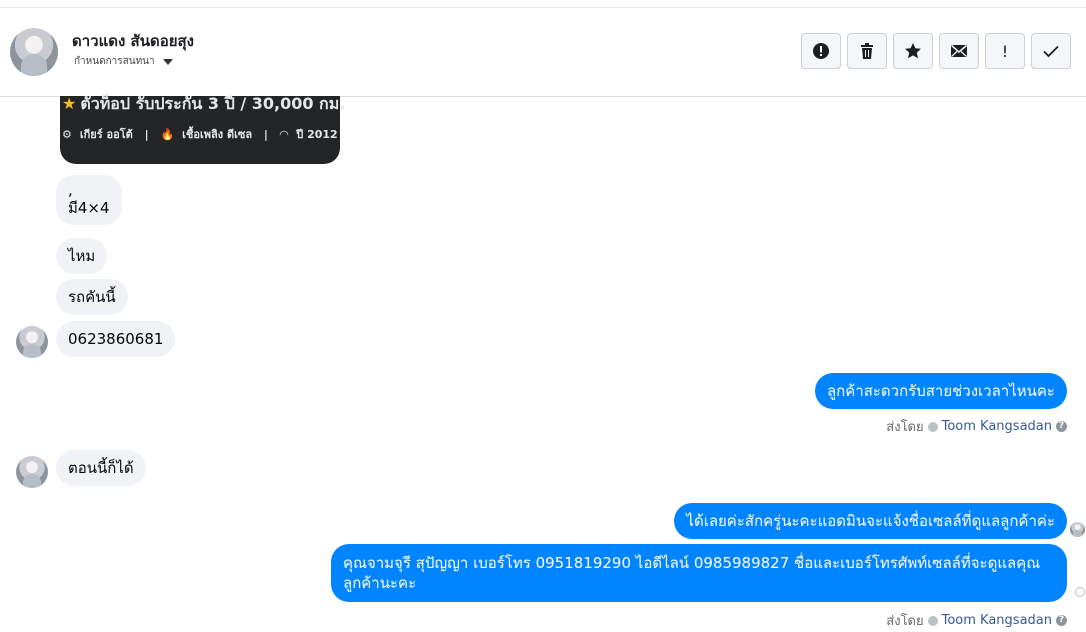 The image size is (1086, 632). What do you see at coordinates (92, 297) in the screenshot?
I see `incoming-message: รถคันนี้` at bounding box center [92, 297].